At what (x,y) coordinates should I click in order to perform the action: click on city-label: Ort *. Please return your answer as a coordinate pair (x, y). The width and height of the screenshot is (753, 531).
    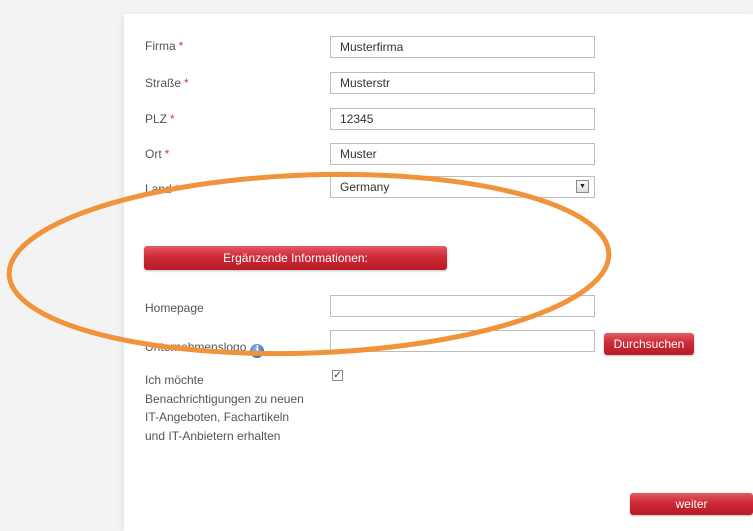
    Looking at the image, I should click on (157, 154).